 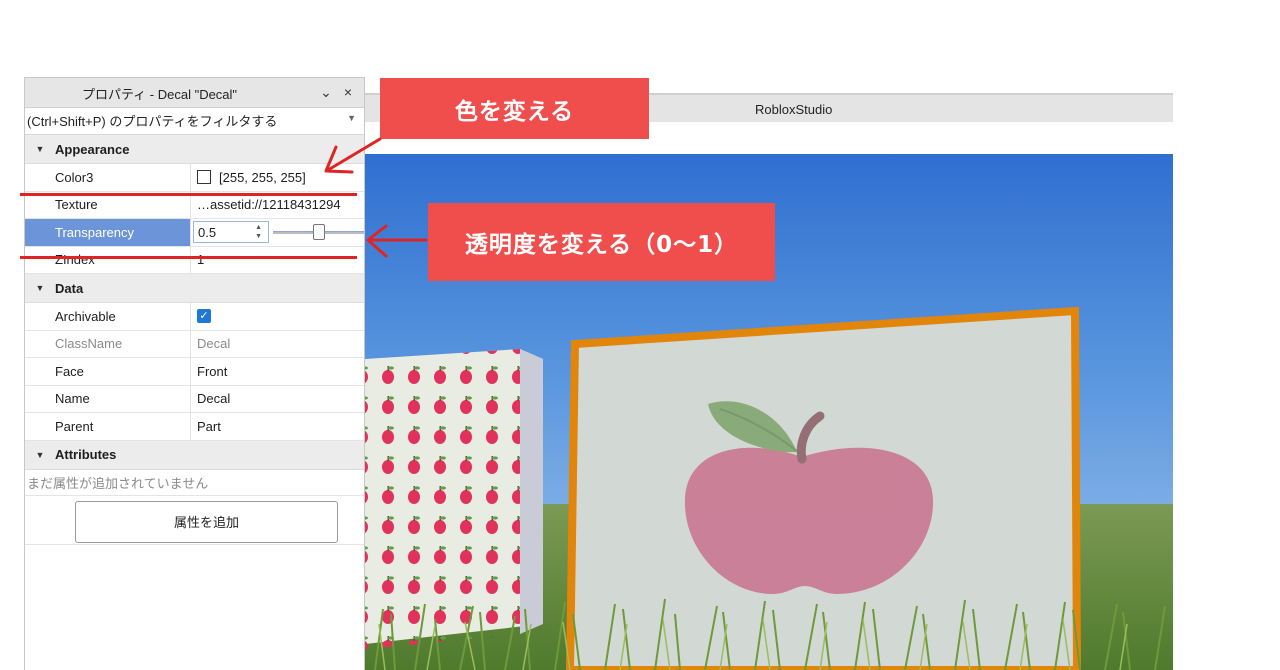 What do you see at coordinates (514, 108) in the screenshot?
I see `callout-change-color: 色を変える` at bounding box center [514, 108].